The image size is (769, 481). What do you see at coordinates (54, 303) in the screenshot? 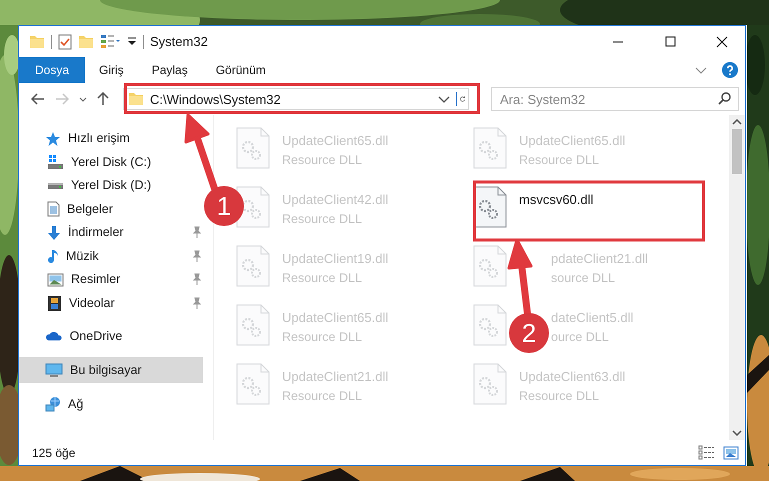
I see `film-icon` at bounding box center [54, 303].